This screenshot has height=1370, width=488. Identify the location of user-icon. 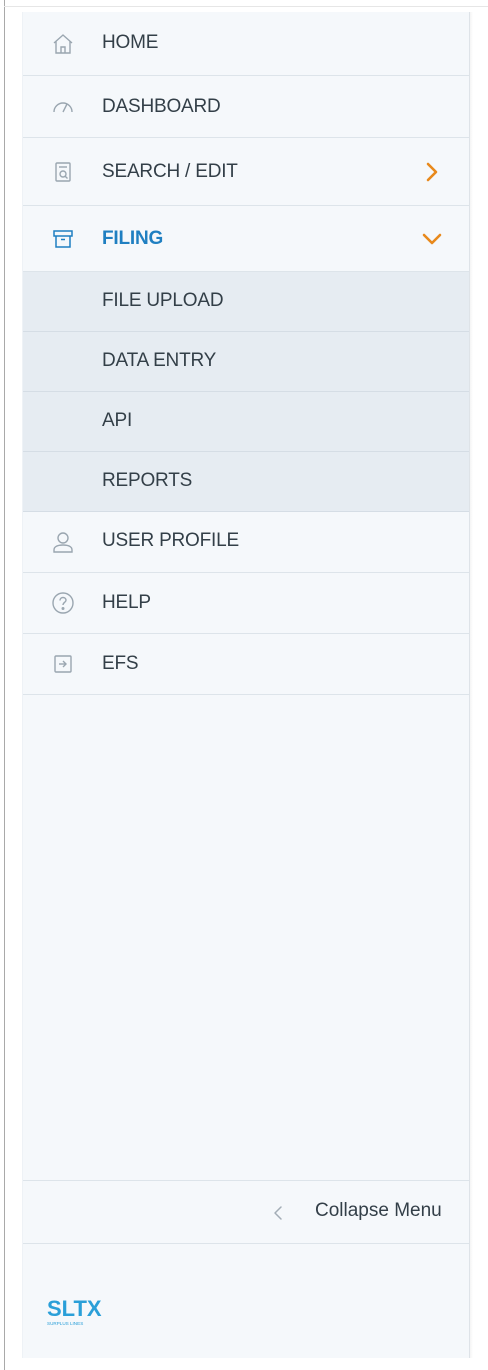
(63, 542).